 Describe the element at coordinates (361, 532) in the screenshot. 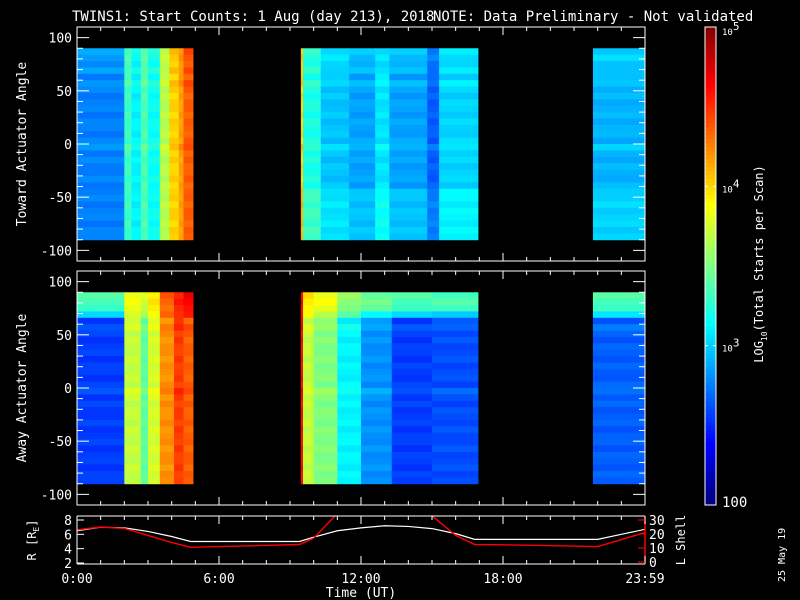

I see `l-shell-line` at that location.